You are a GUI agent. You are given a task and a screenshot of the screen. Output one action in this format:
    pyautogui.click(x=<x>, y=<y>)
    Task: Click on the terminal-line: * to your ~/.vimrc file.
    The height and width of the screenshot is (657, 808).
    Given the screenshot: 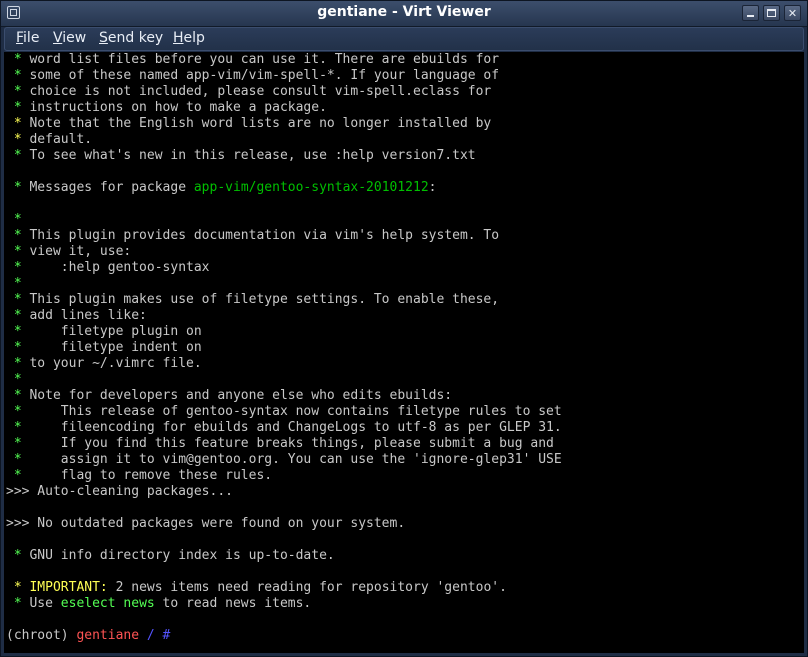 What is the action you would take?
    pyautogui.click(x=284, y=364)
    